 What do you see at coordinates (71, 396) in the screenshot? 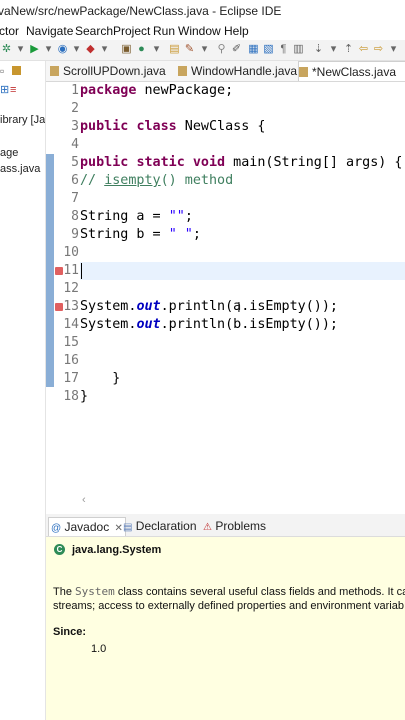
I see `line-number: 18` at bounding box center [71, 396].